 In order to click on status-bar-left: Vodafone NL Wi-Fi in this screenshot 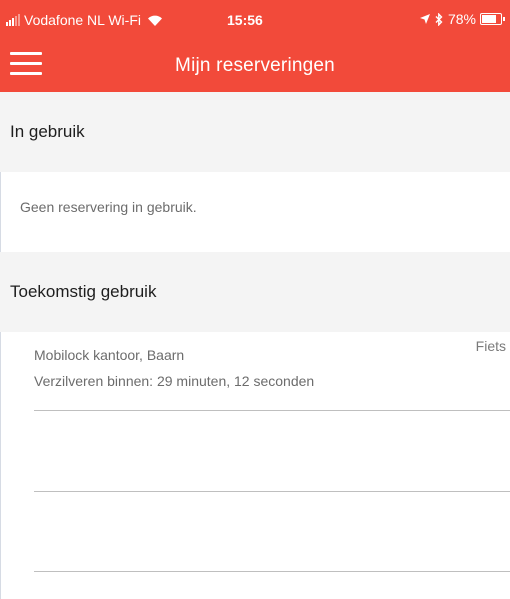, I will do `click(84, 20)`.